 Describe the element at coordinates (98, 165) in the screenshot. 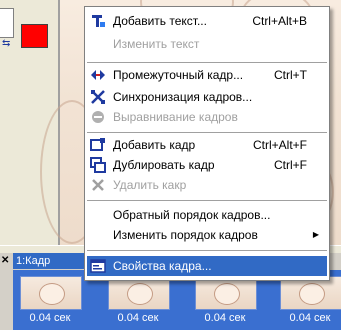

I see `duplicate-icon` at that location.